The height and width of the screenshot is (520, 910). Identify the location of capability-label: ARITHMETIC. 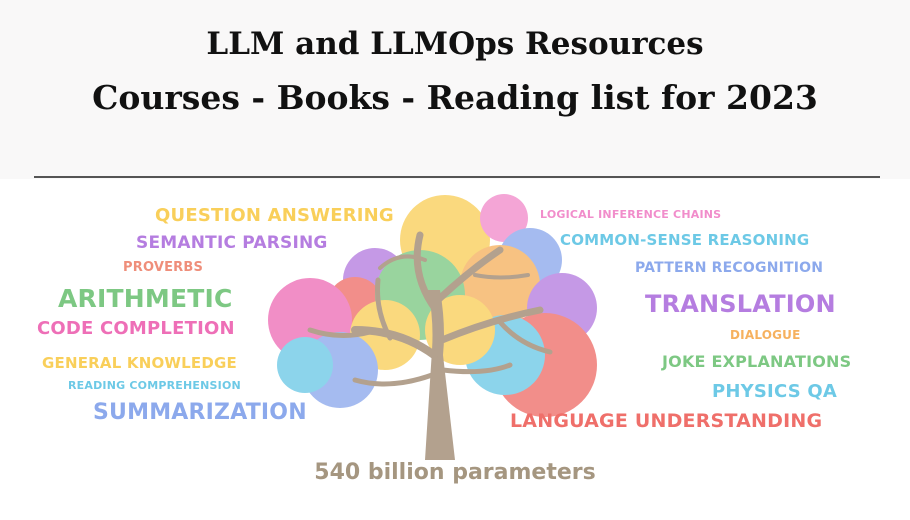
(145, 298).